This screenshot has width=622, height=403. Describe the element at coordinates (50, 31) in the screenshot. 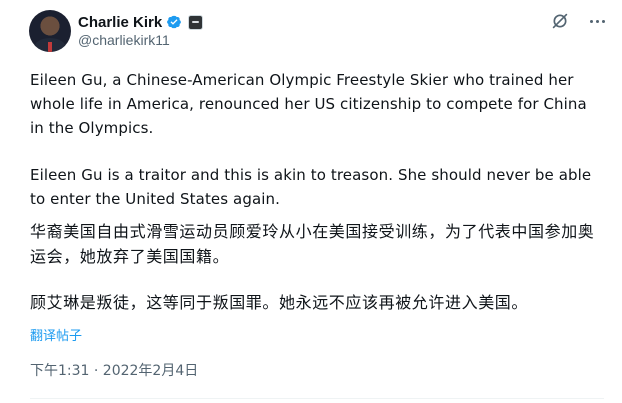

I see `avatar` at that location.